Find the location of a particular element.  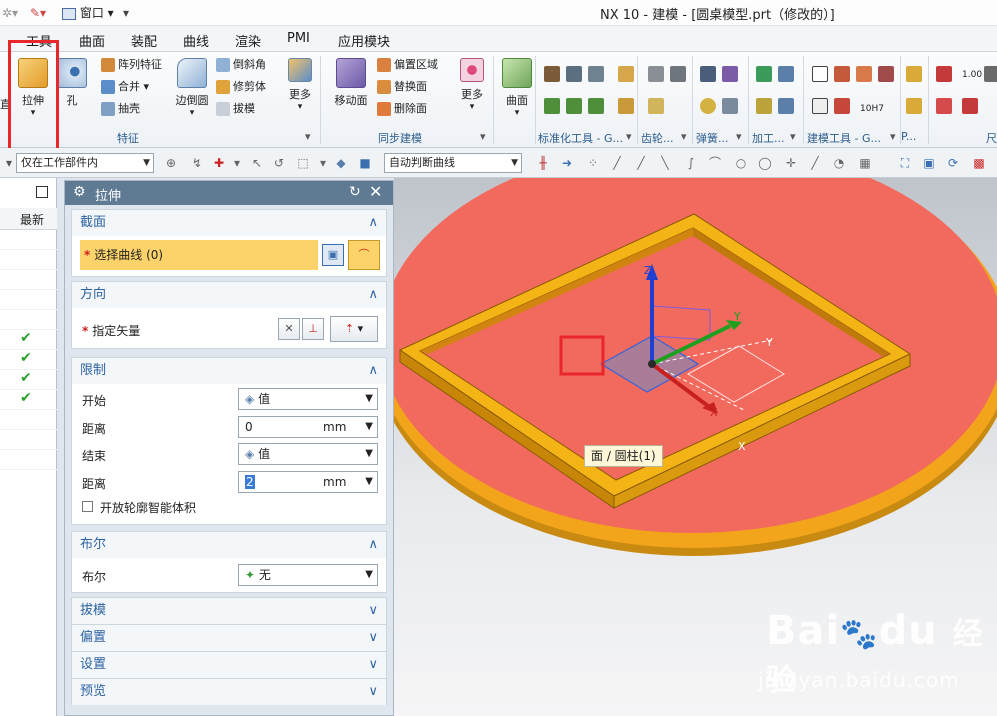

follow-fillet-icon: ➜ is located at coordinates (567, 163).